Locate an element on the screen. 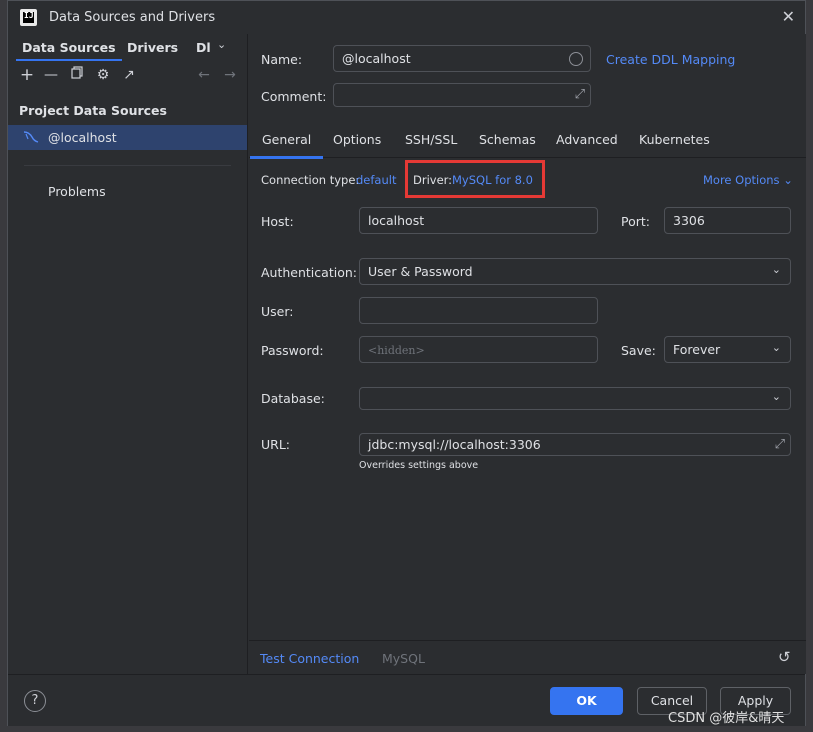  left-toolbar: + — ⚙ ↗ ← → is located at coordinates (127, 77).